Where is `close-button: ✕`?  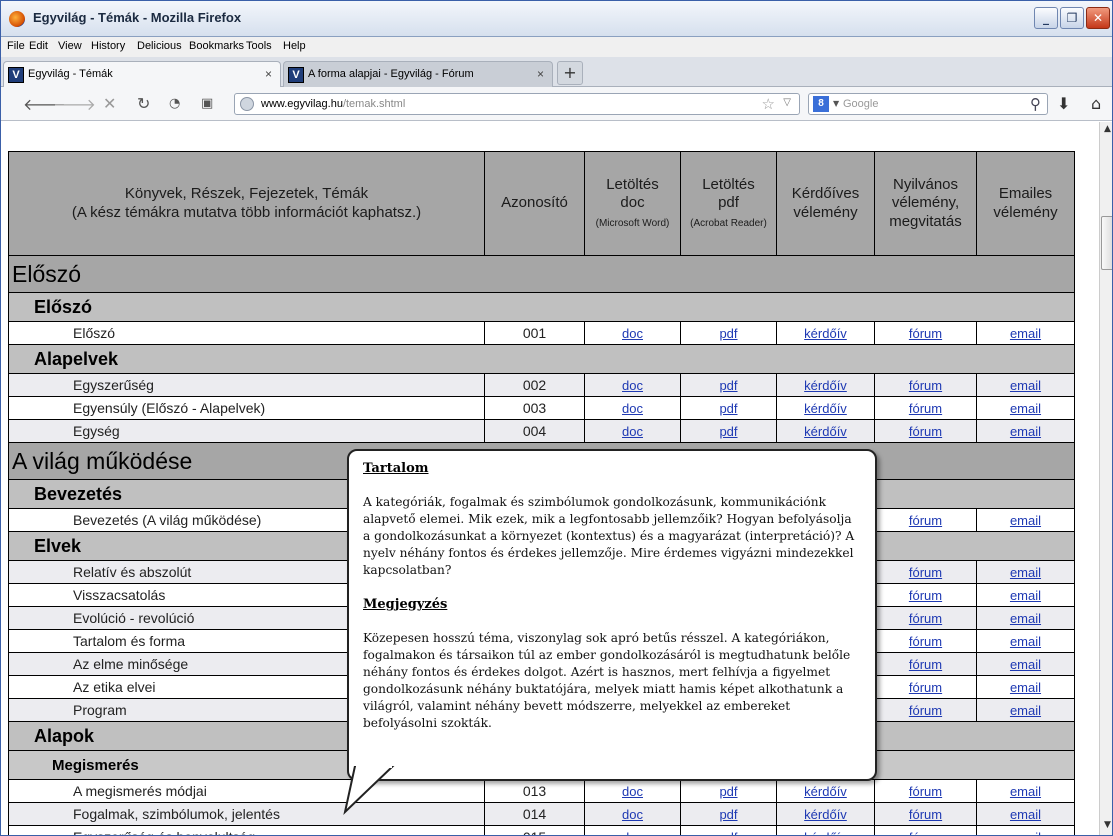 close-button: ✕ is located at coordinates (1098, 18).